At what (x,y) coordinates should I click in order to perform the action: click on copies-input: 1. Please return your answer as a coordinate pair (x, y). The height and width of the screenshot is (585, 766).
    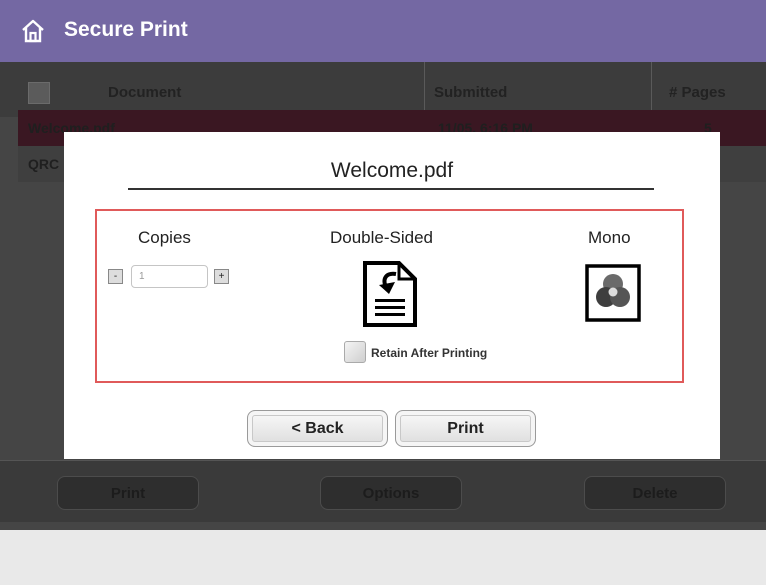
    Looking at the image, I should click on (169, 276).